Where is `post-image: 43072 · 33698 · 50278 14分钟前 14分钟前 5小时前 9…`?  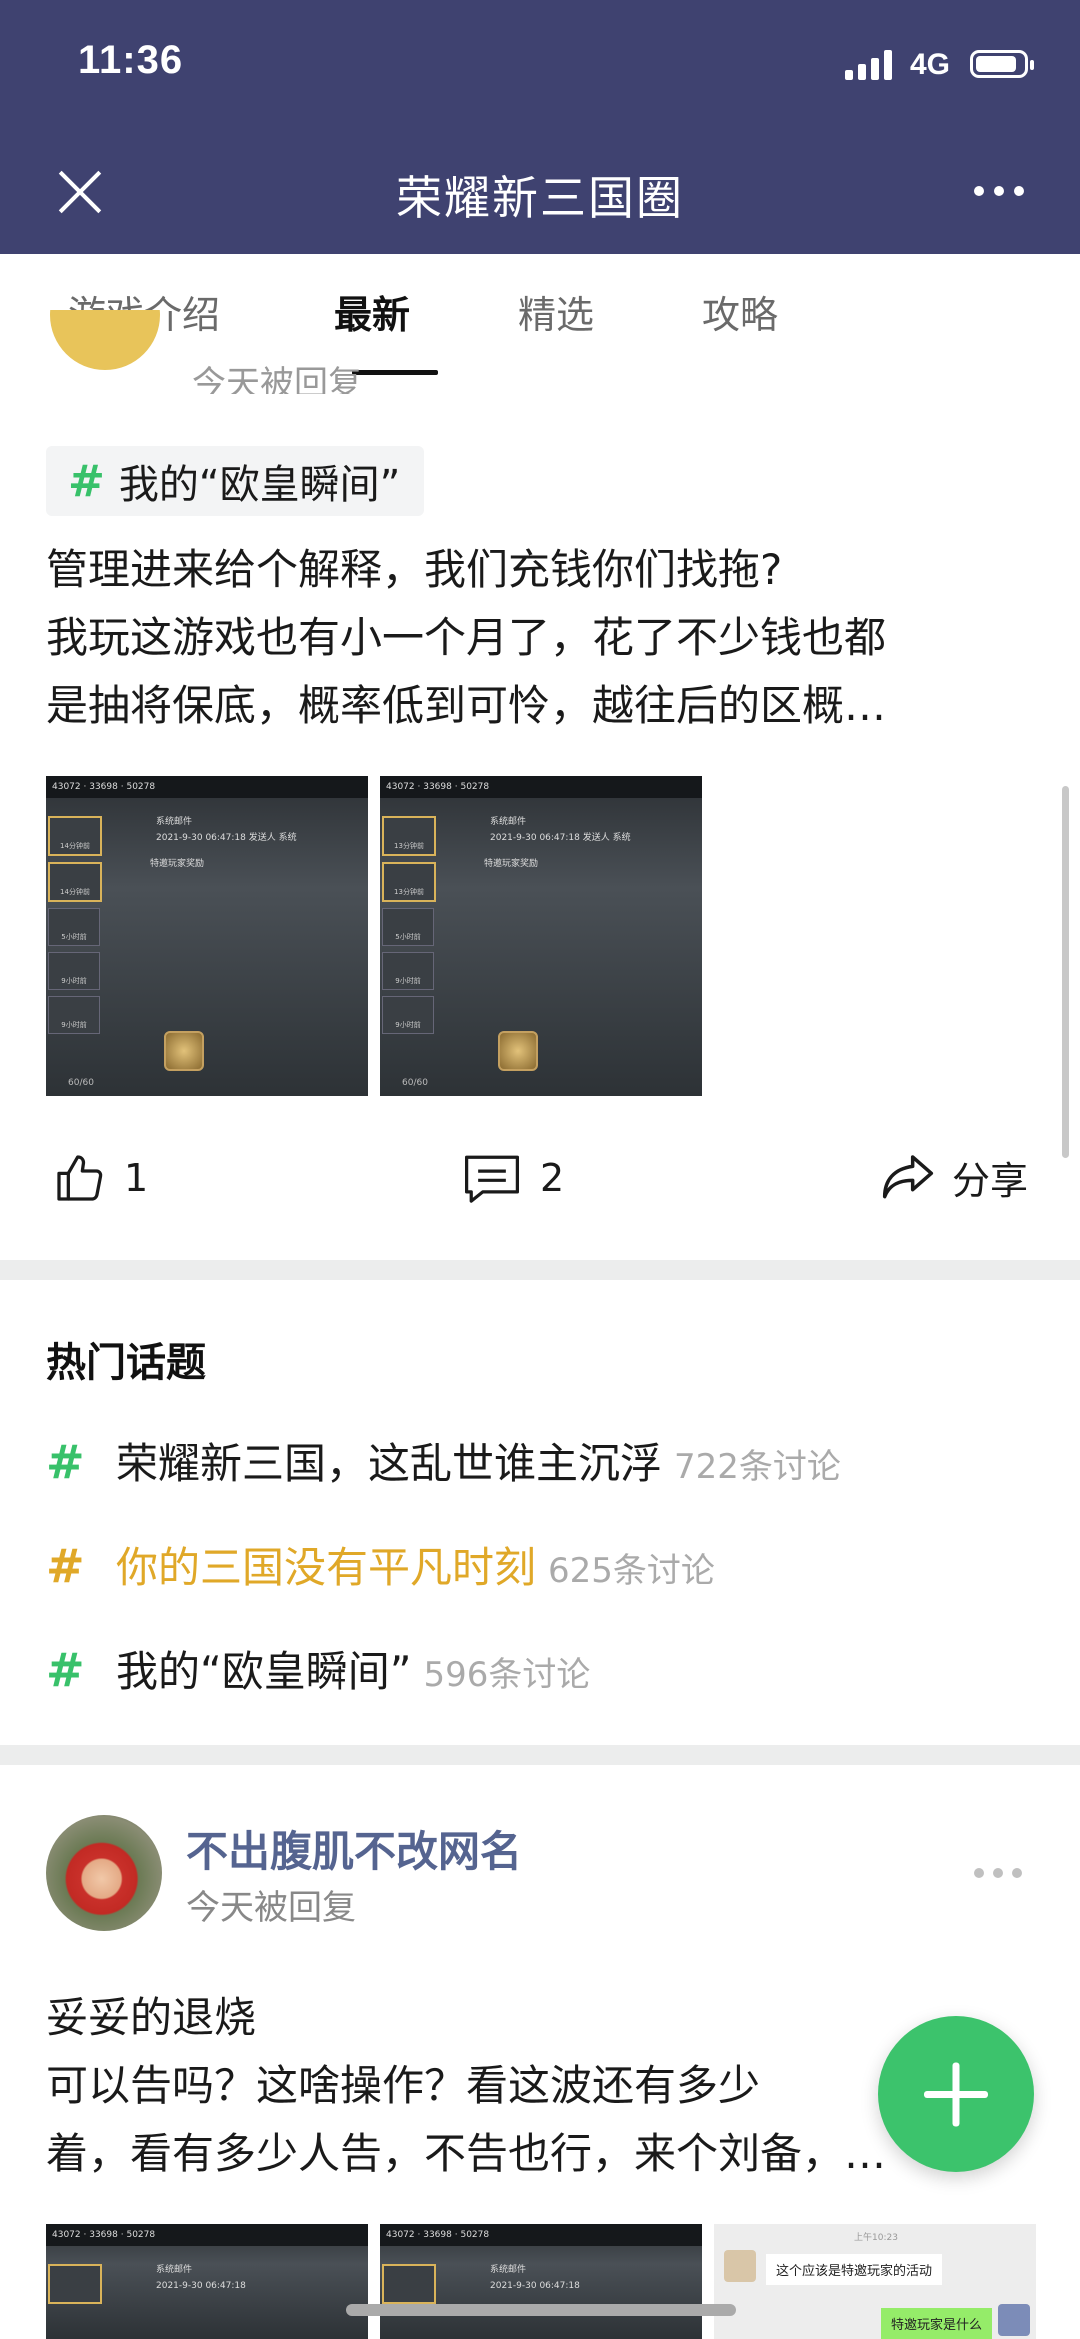
post-image: 43072 · 33698 · 50278 14分钟前 14分钟前 5小时前 9… is located at coordinates (207, 936).